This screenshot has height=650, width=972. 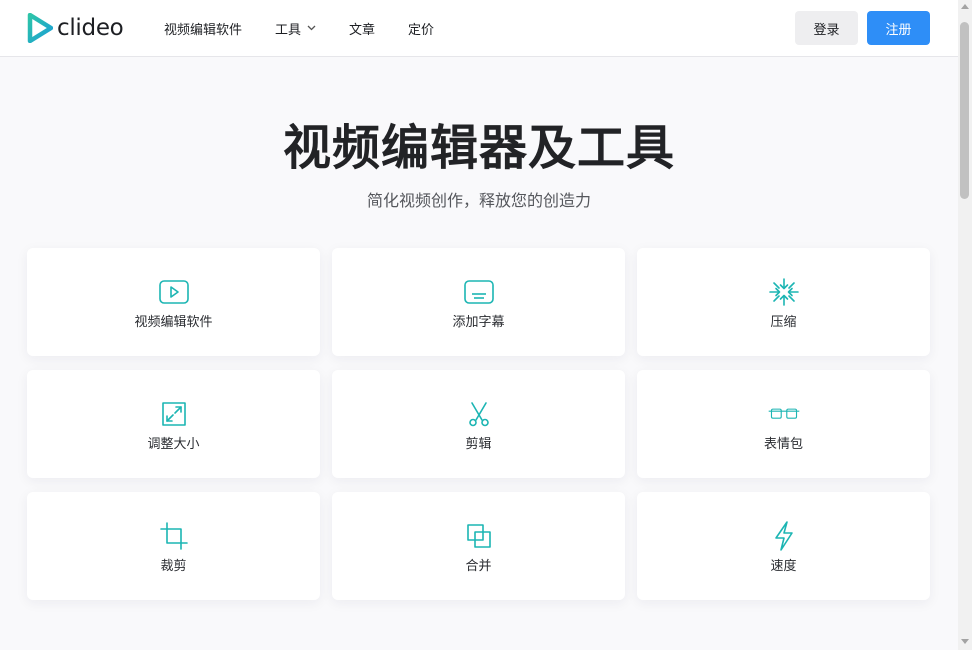 I want to click on nav-item-pricing: 定价, so click(x=421, y=28).